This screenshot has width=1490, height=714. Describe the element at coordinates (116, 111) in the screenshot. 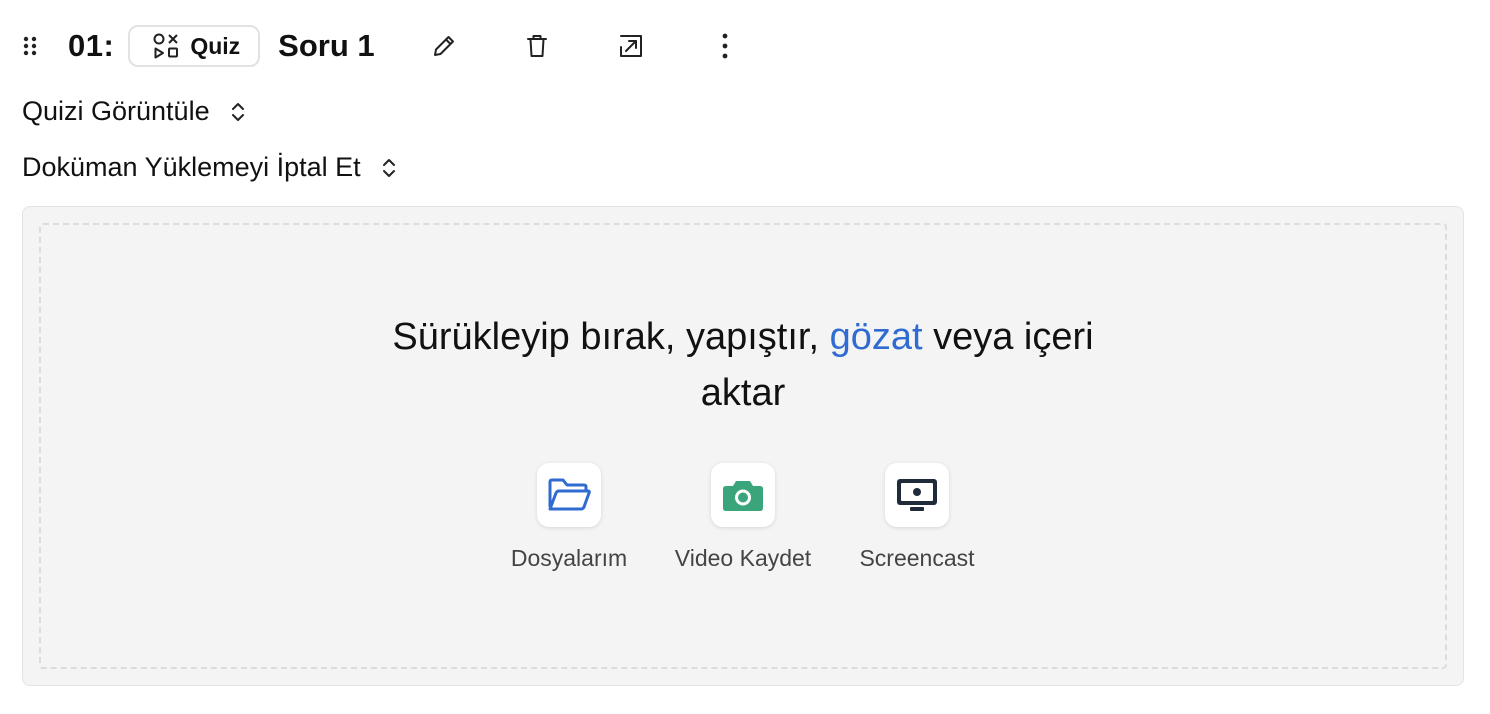

I see `view-quiz-label: Quizi Görüntüle` at that location.